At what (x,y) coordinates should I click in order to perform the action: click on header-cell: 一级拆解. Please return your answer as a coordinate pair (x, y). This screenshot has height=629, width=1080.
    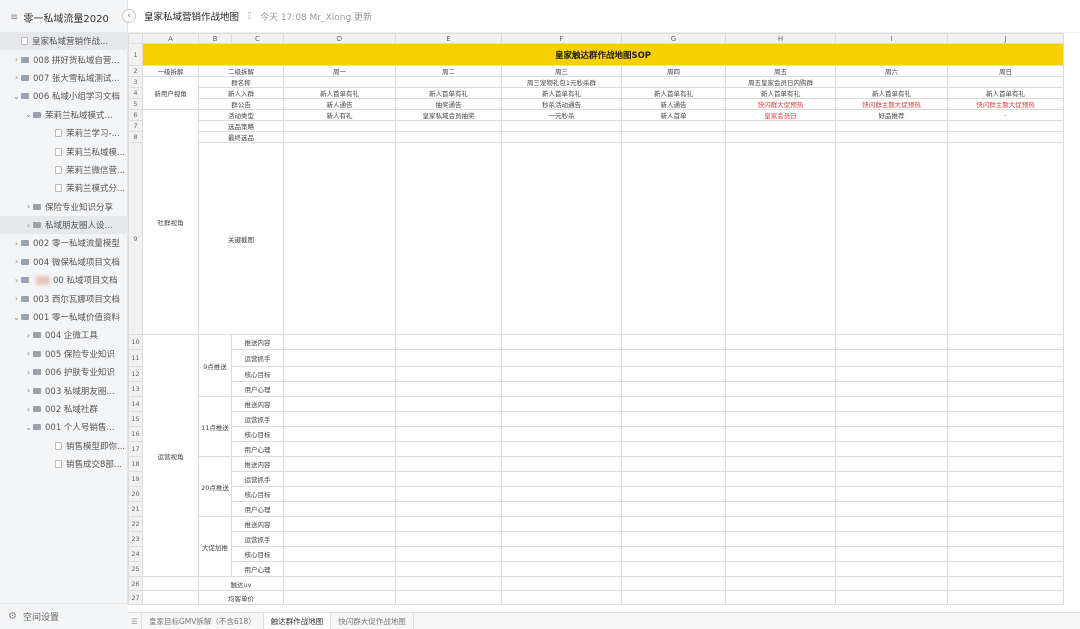
    Looking at the image, I should click on (170, 71).